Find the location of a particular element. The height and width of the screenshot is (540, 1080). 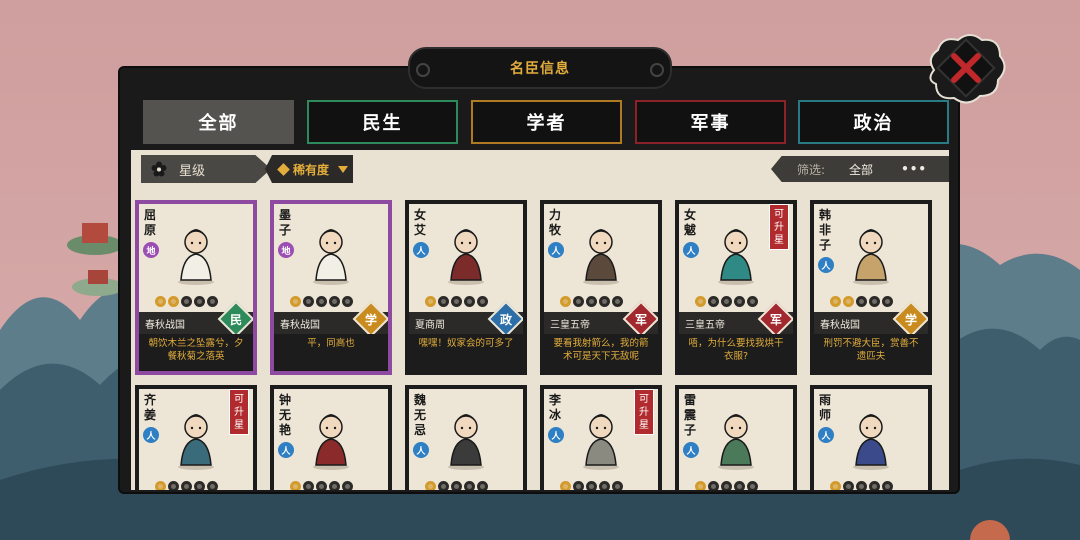

minister-card: 李冰人 可升星 is located at coordinates (601, 437).